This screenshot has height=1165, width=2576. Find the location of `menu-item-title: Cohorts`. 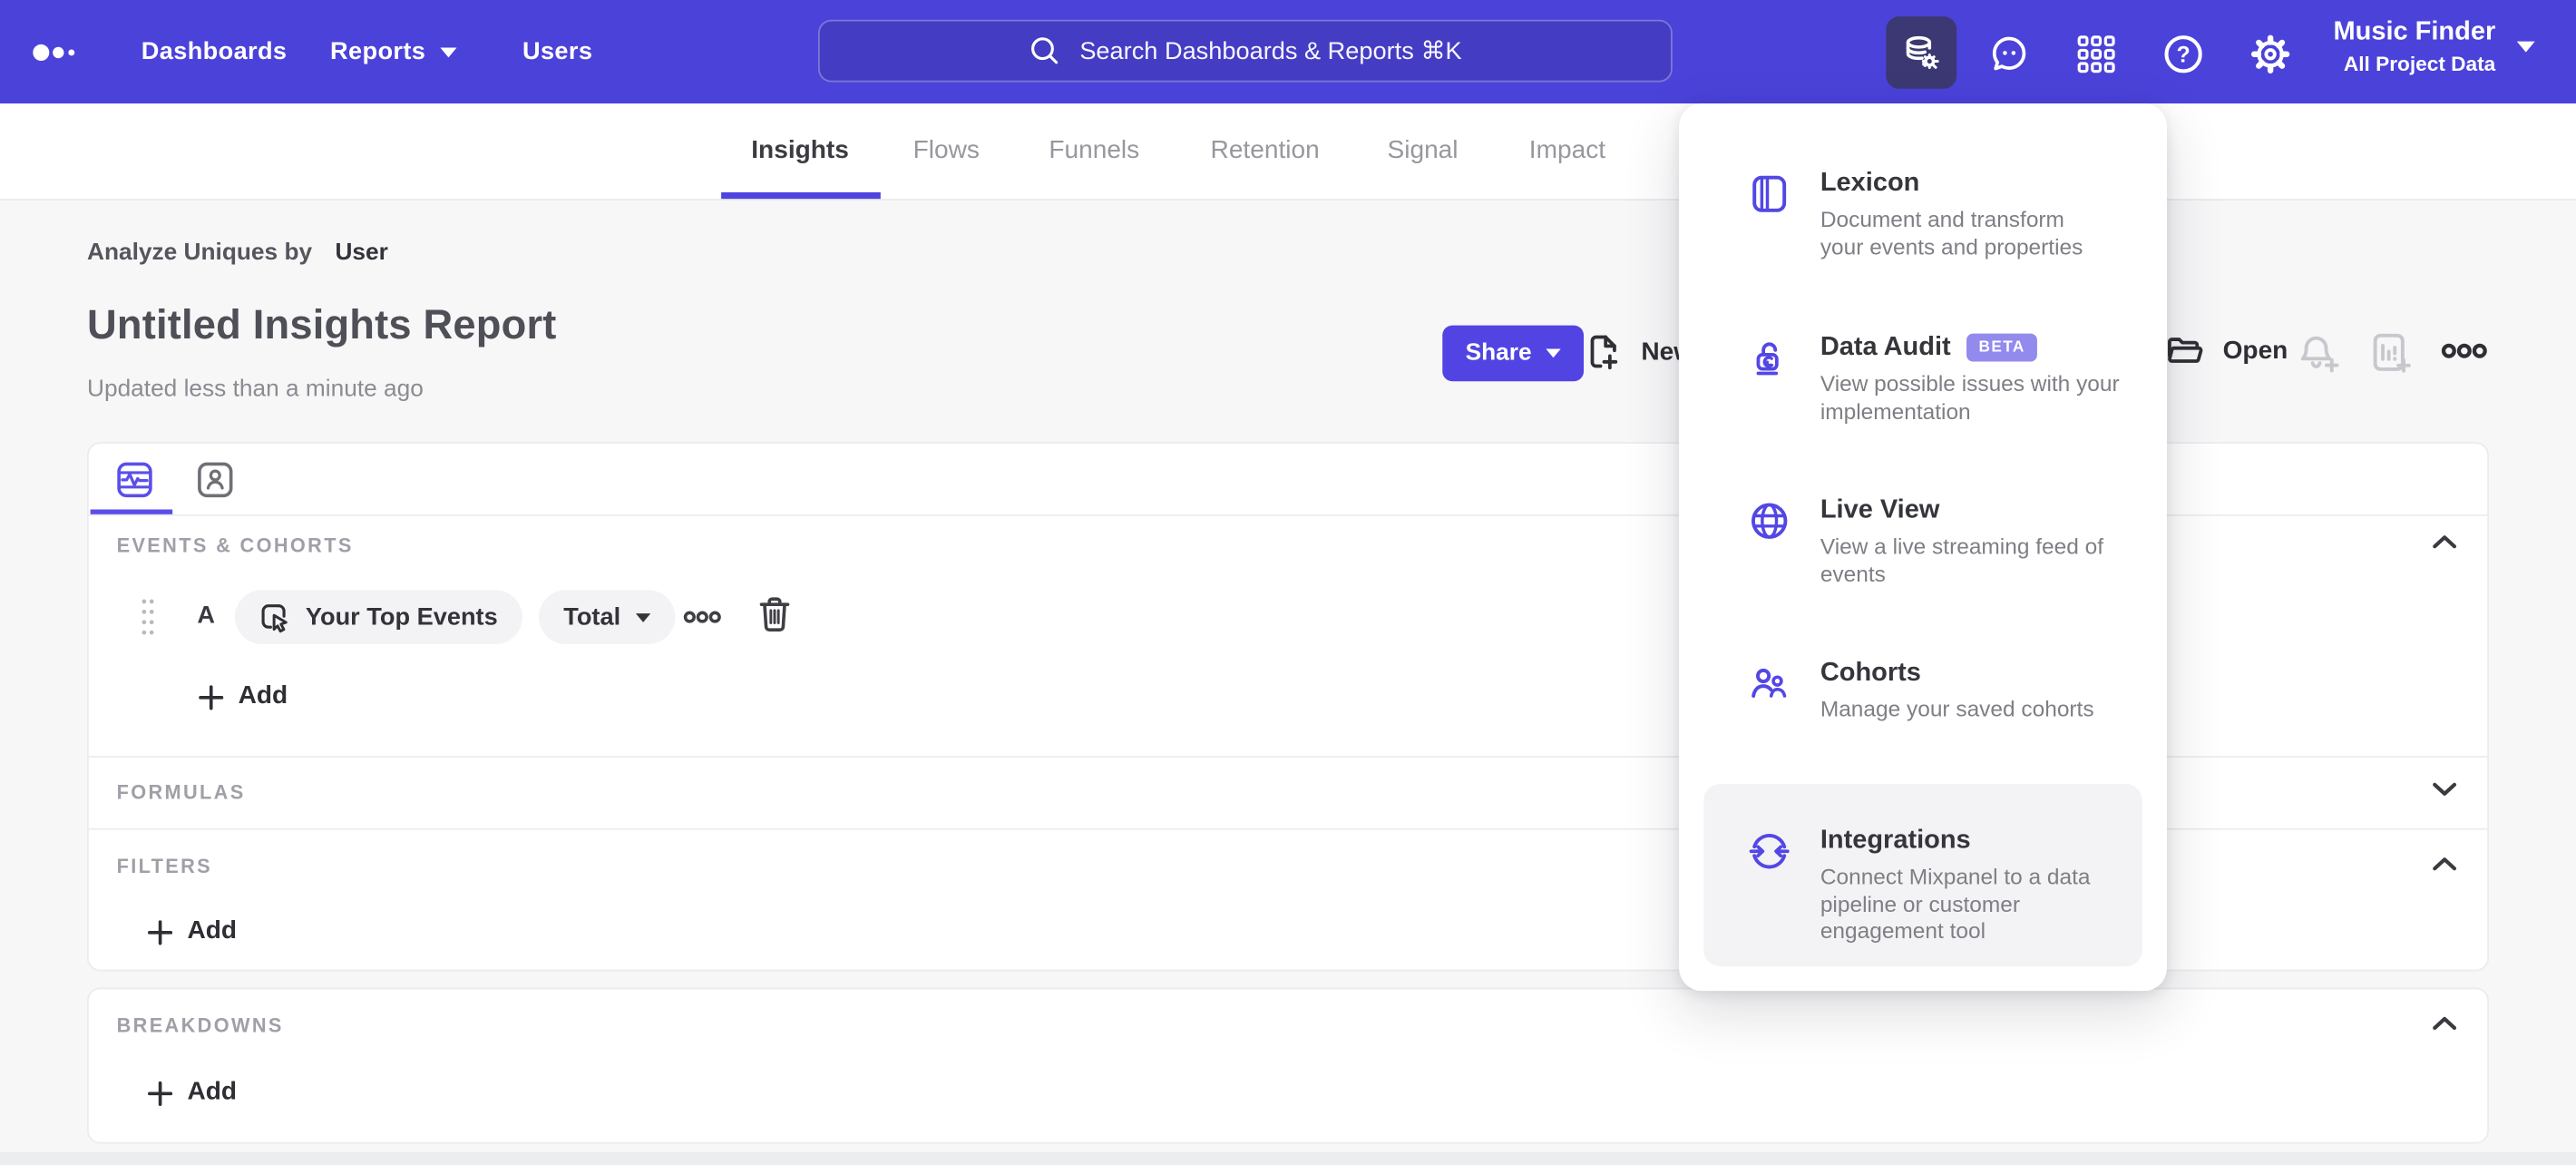

menu-item-title: Cohorts is located at coordinates (1870, 673).